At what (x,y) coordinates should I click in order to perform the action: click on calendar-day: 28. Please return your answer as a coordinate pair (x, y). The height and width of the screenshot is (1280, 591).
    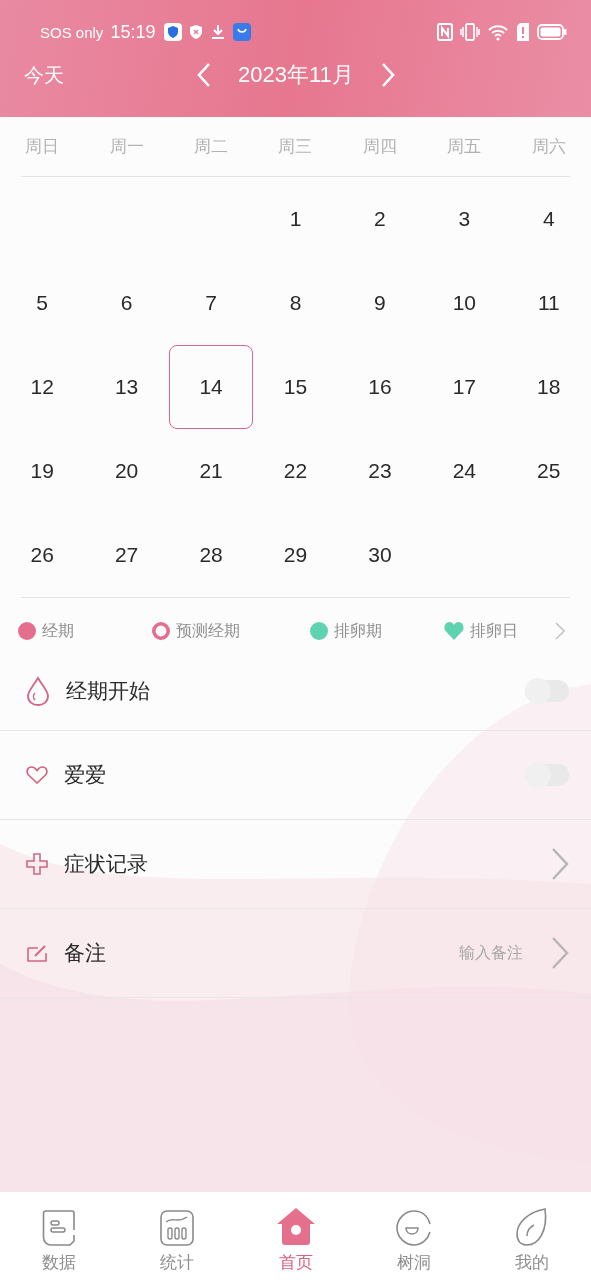
    Looking at the image, I should click on (211, 555).